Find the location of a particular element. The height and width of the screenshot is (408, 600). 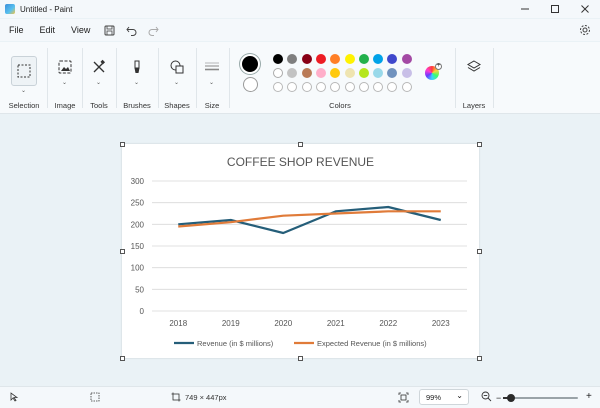

edit-colors-button: + is located at coordinates (433, 71).